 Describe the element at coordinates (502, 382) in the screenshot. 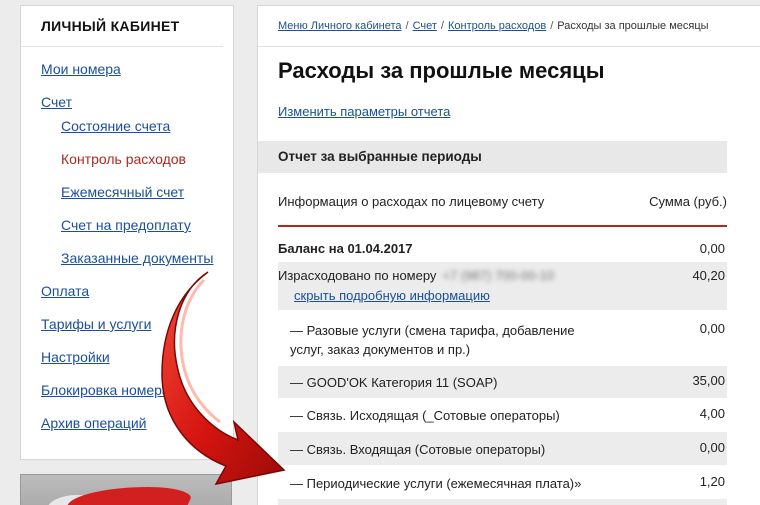

I see `table-row: — GOOD'OK Категория 11 (SOAP) 35,00` at that location.